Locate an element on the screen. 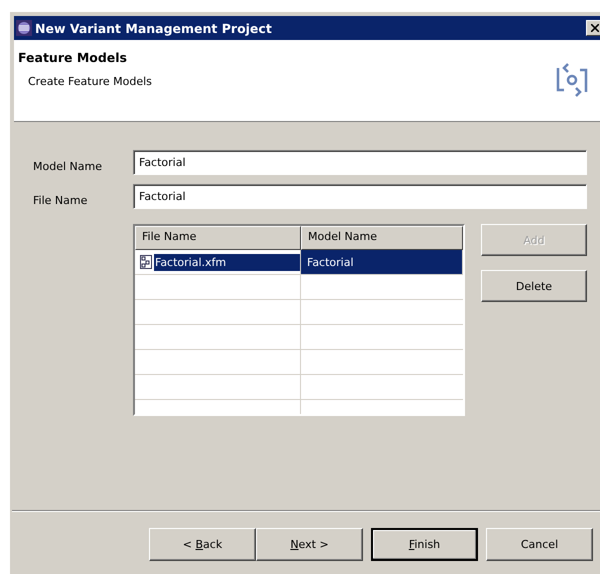 The image size is (600, 574). field-label: File Name is located at coordinates (60, 200).